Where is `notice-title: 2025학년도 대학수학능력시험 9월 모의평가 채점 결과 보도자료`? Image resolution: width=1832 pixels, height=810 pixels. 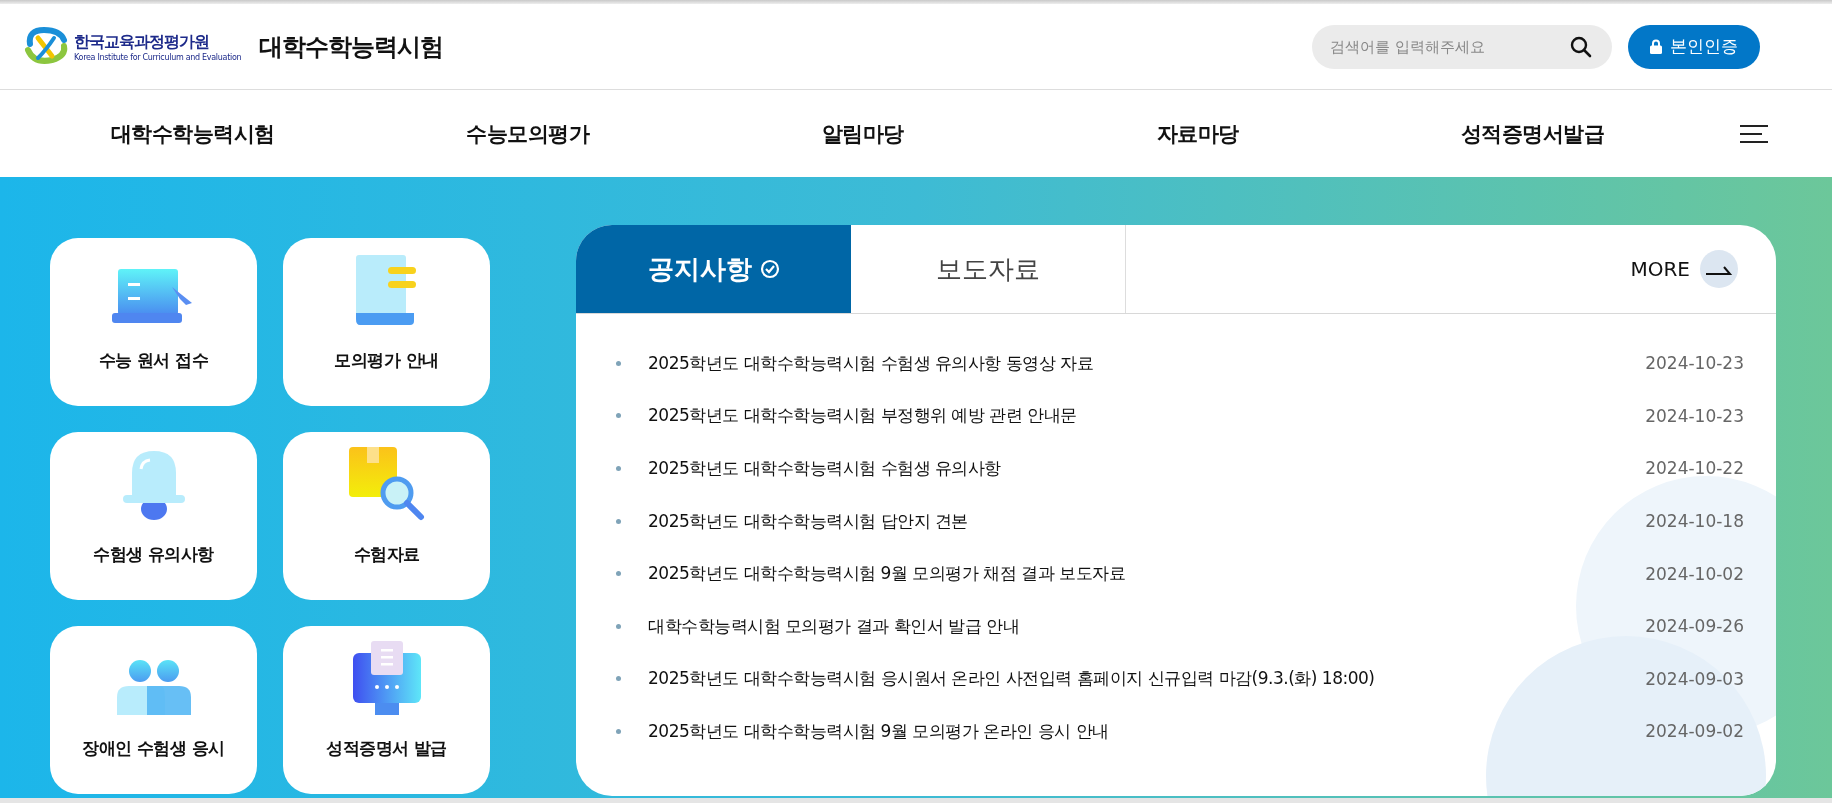 notice-title: 2025학년도 대학수학능력시험 9월 모의평가 채점 결과 보도자료 is located at coordinates (886, 574).